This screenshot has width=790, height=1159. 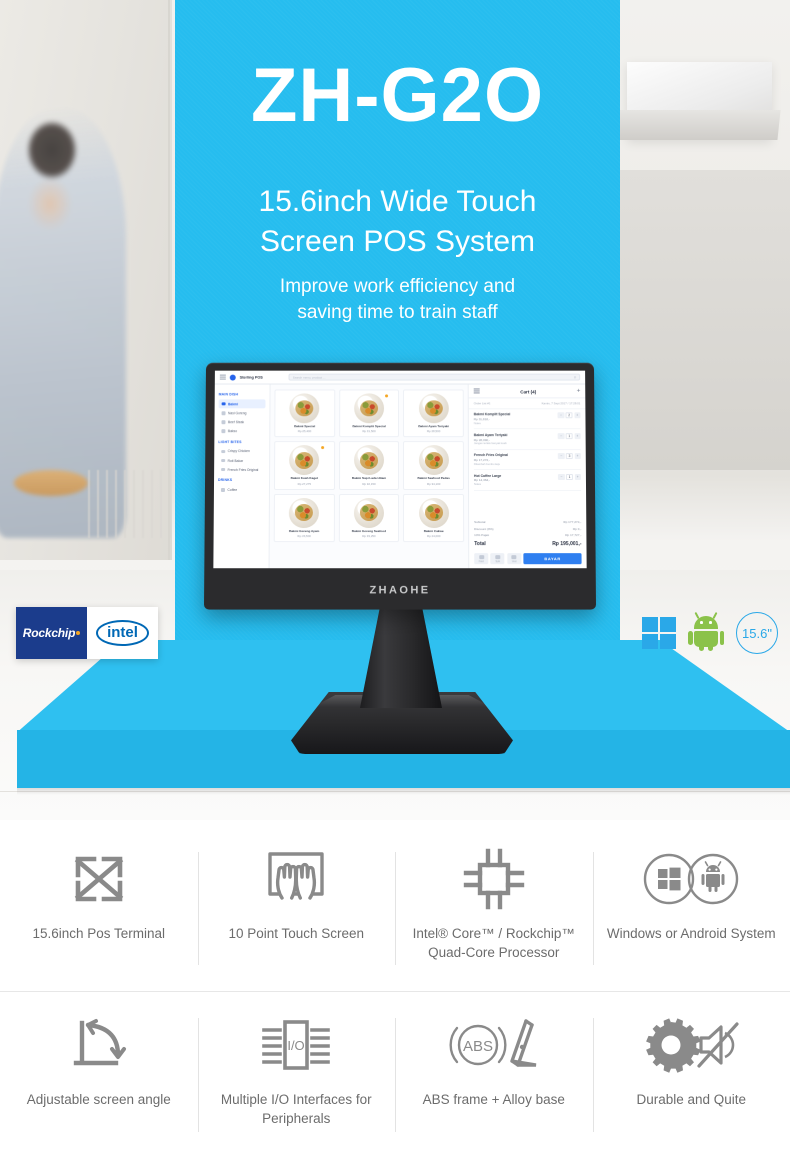 What do you see at coordinates (241, 489) in the screenshot?
I see `sidebar-item-coffee: Coffee` at bounding box center [241, 489].